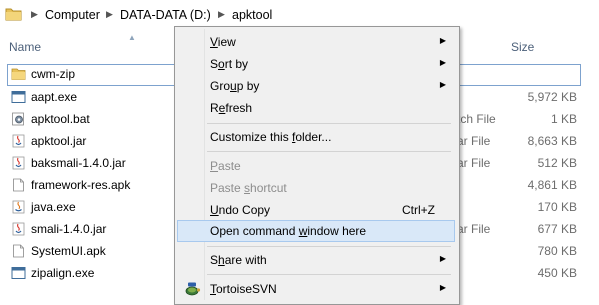 The image size is (599, 305). What do you see at coordinates (59, 141) in the screenshot?
I see `file-name: apktool.jar` at bounding box center [59, 141].